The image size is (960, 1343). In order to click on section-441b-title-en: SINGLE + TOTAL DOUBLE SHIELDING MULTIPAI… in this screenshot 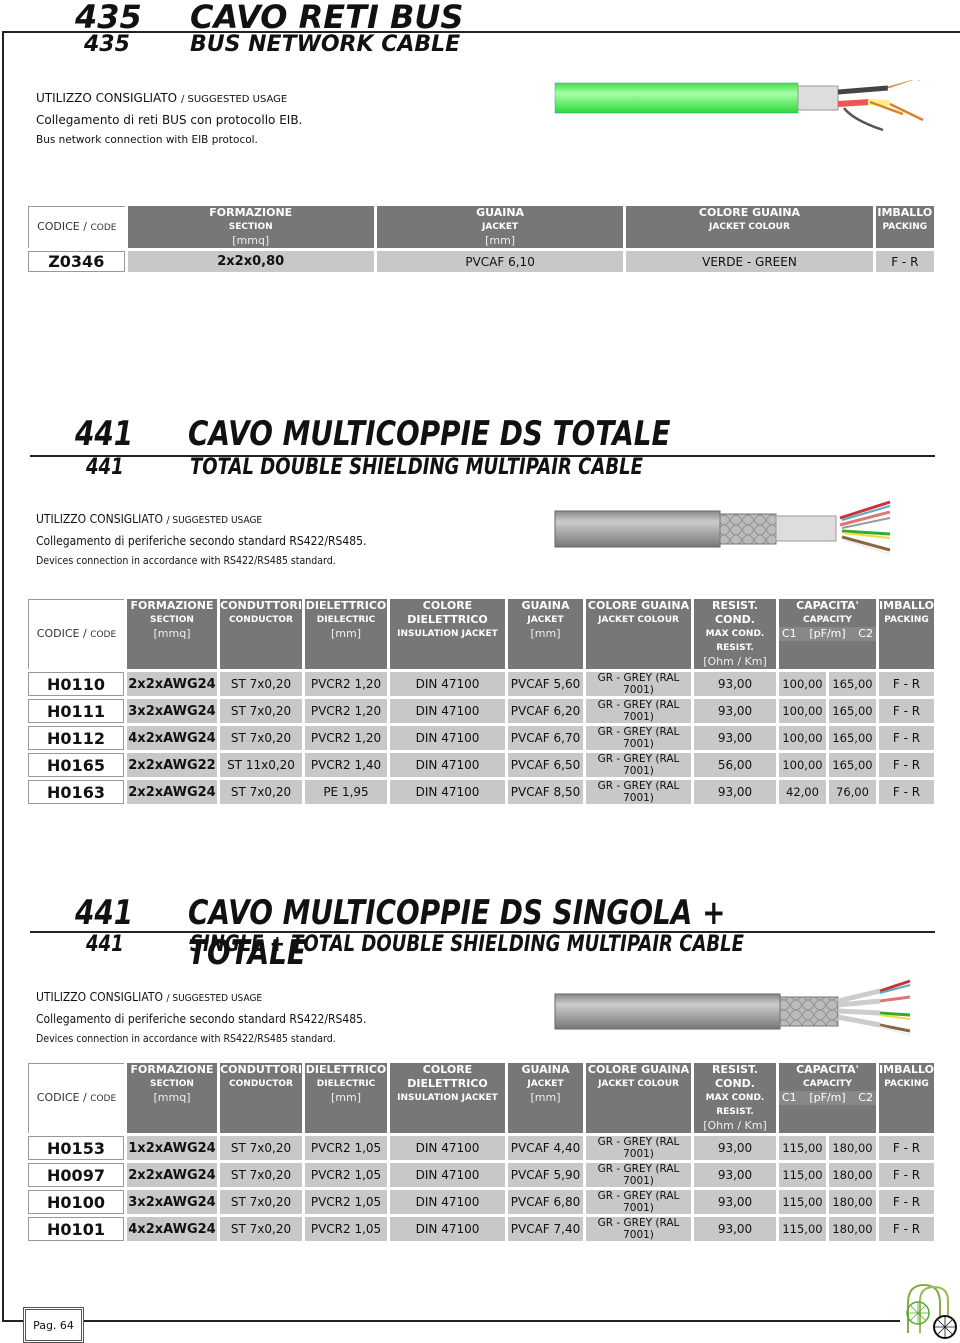, I will do `click(467, 944)`.